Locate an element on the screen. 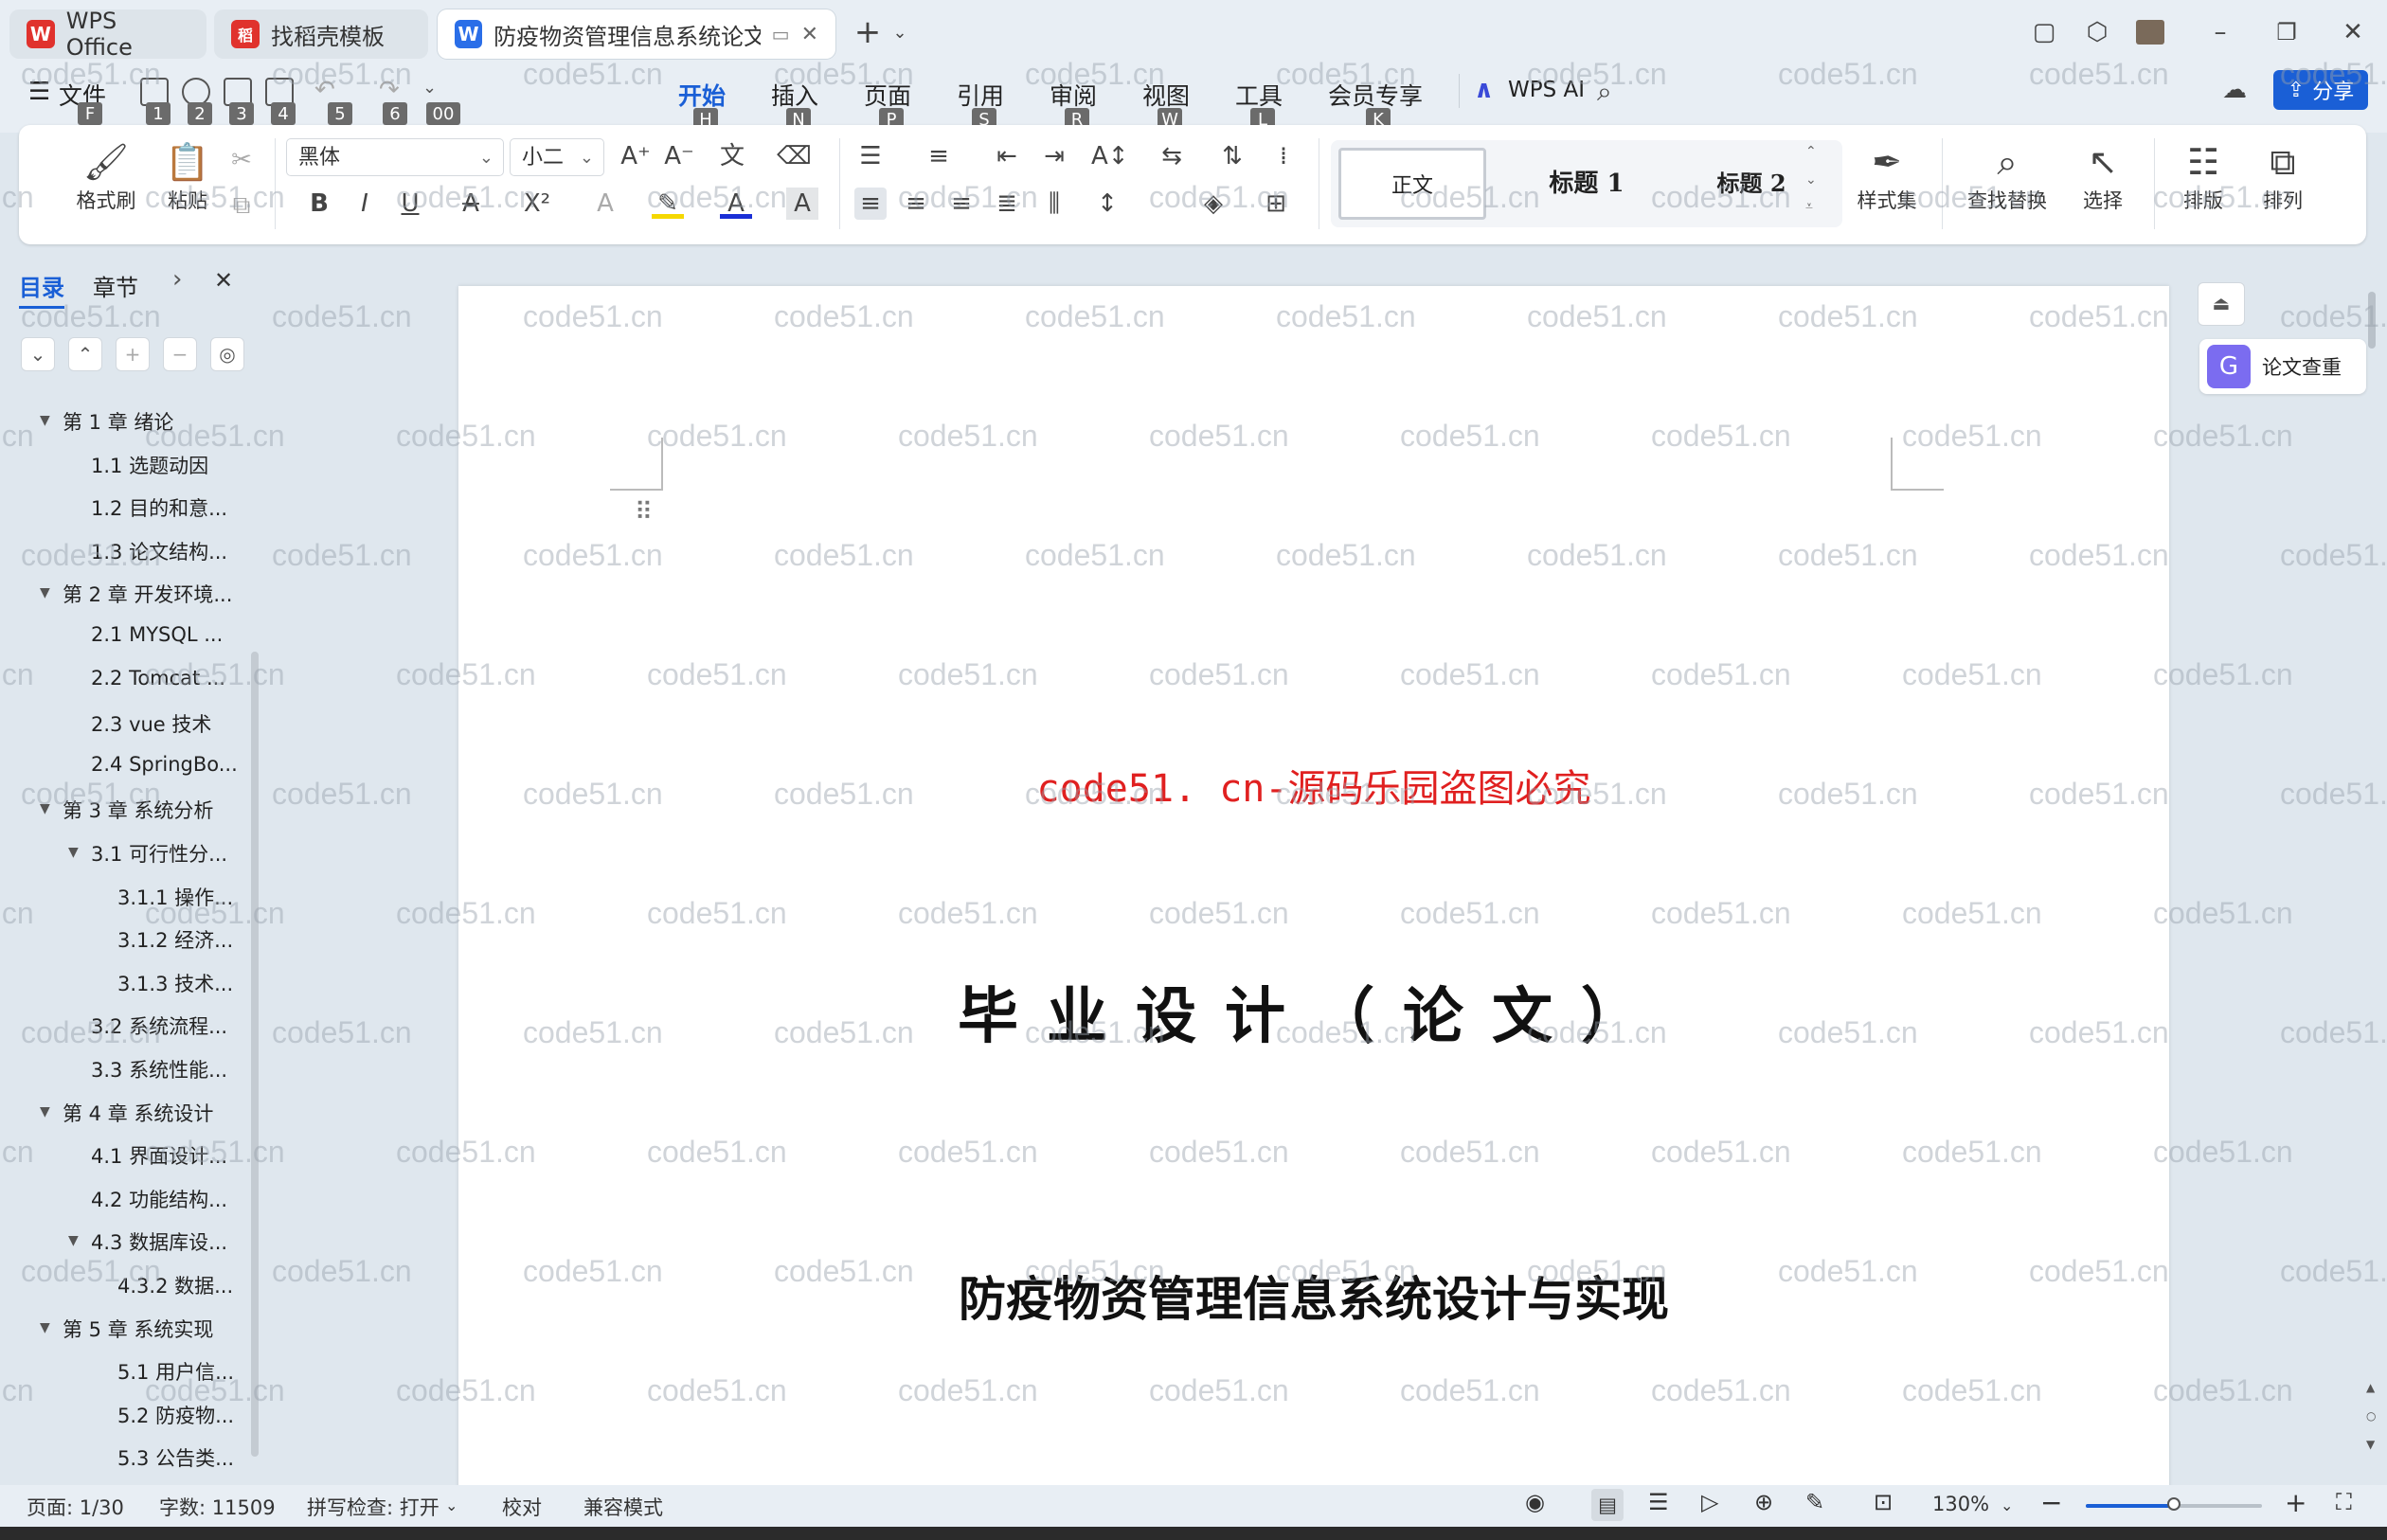 Image resolution: width=2387 pixels, height=1540 pixels. tab-wps-office: W WPS Office is located at coordinates (107, 34).